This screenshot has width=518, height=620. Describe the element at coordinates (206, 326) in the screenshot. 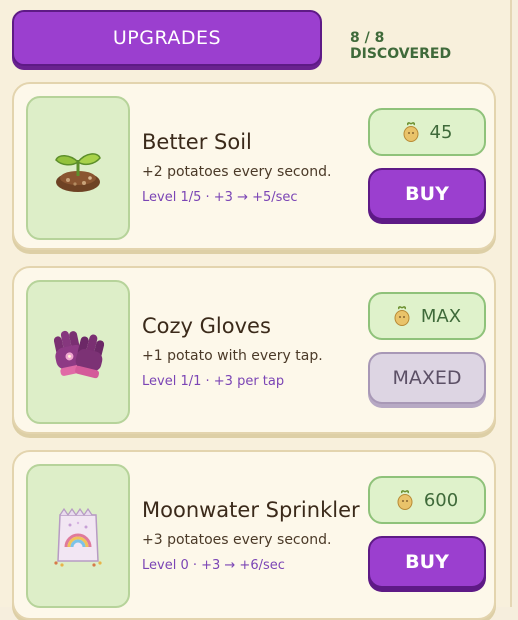

I see `upgrade-name: Cozy Gloves` at that location.